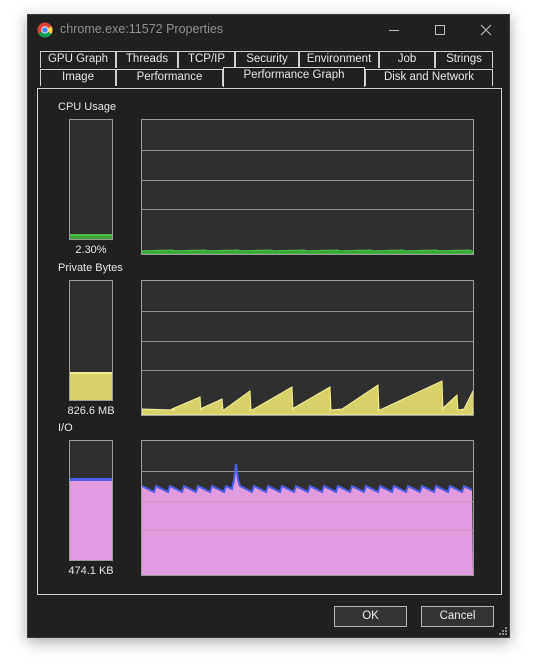 The height and width of the screenshot is (669, 539). I want to click on io-graph-plot, so click(307, 519).